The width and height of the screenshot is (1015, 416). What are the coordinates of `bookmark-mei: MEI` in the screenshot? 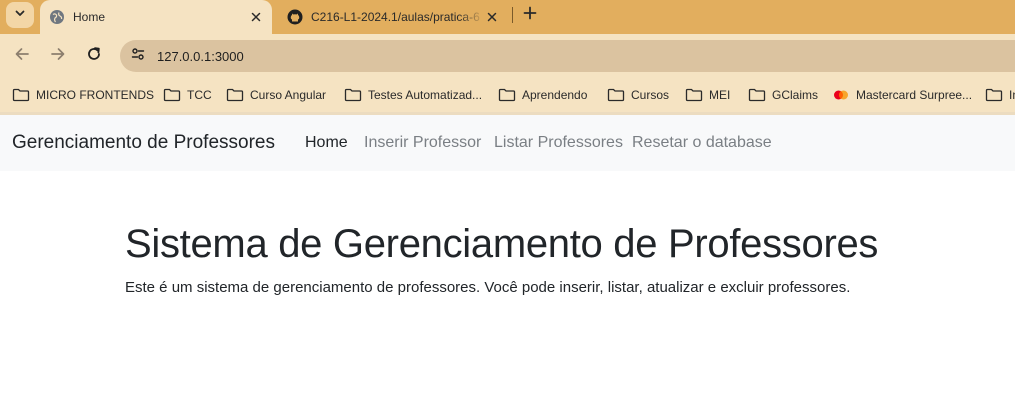 It's located at (707, 95).